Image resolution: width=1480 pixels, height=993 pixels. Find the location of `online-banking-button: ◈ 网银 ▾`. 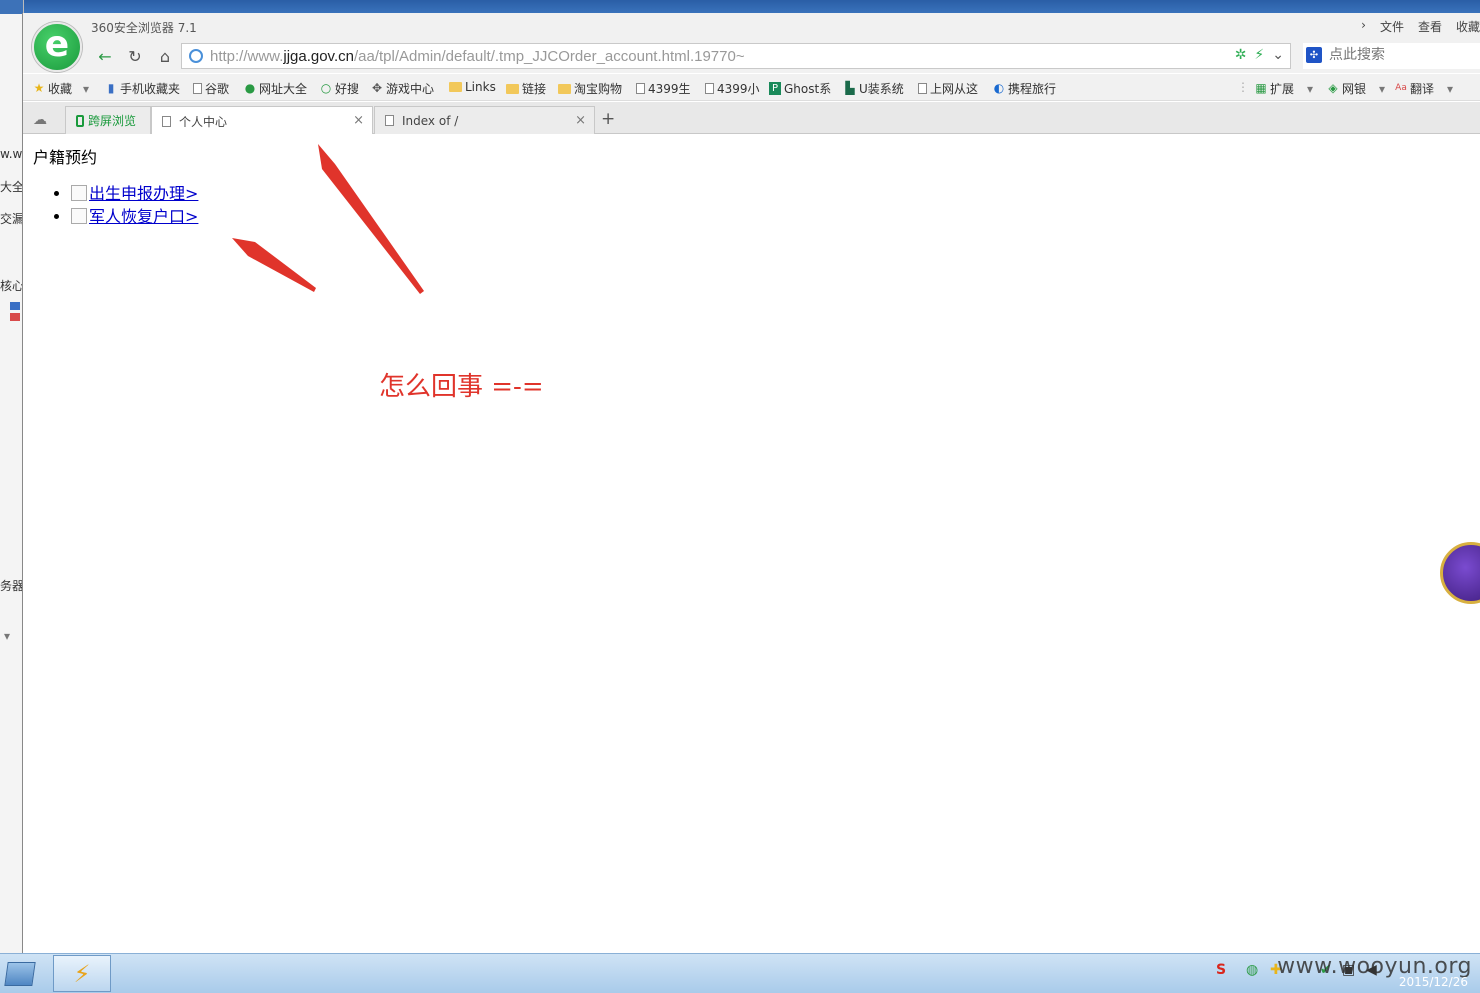

online-banking-button: ◈ 网银 ▾ is located at coordinates (1356, 88).